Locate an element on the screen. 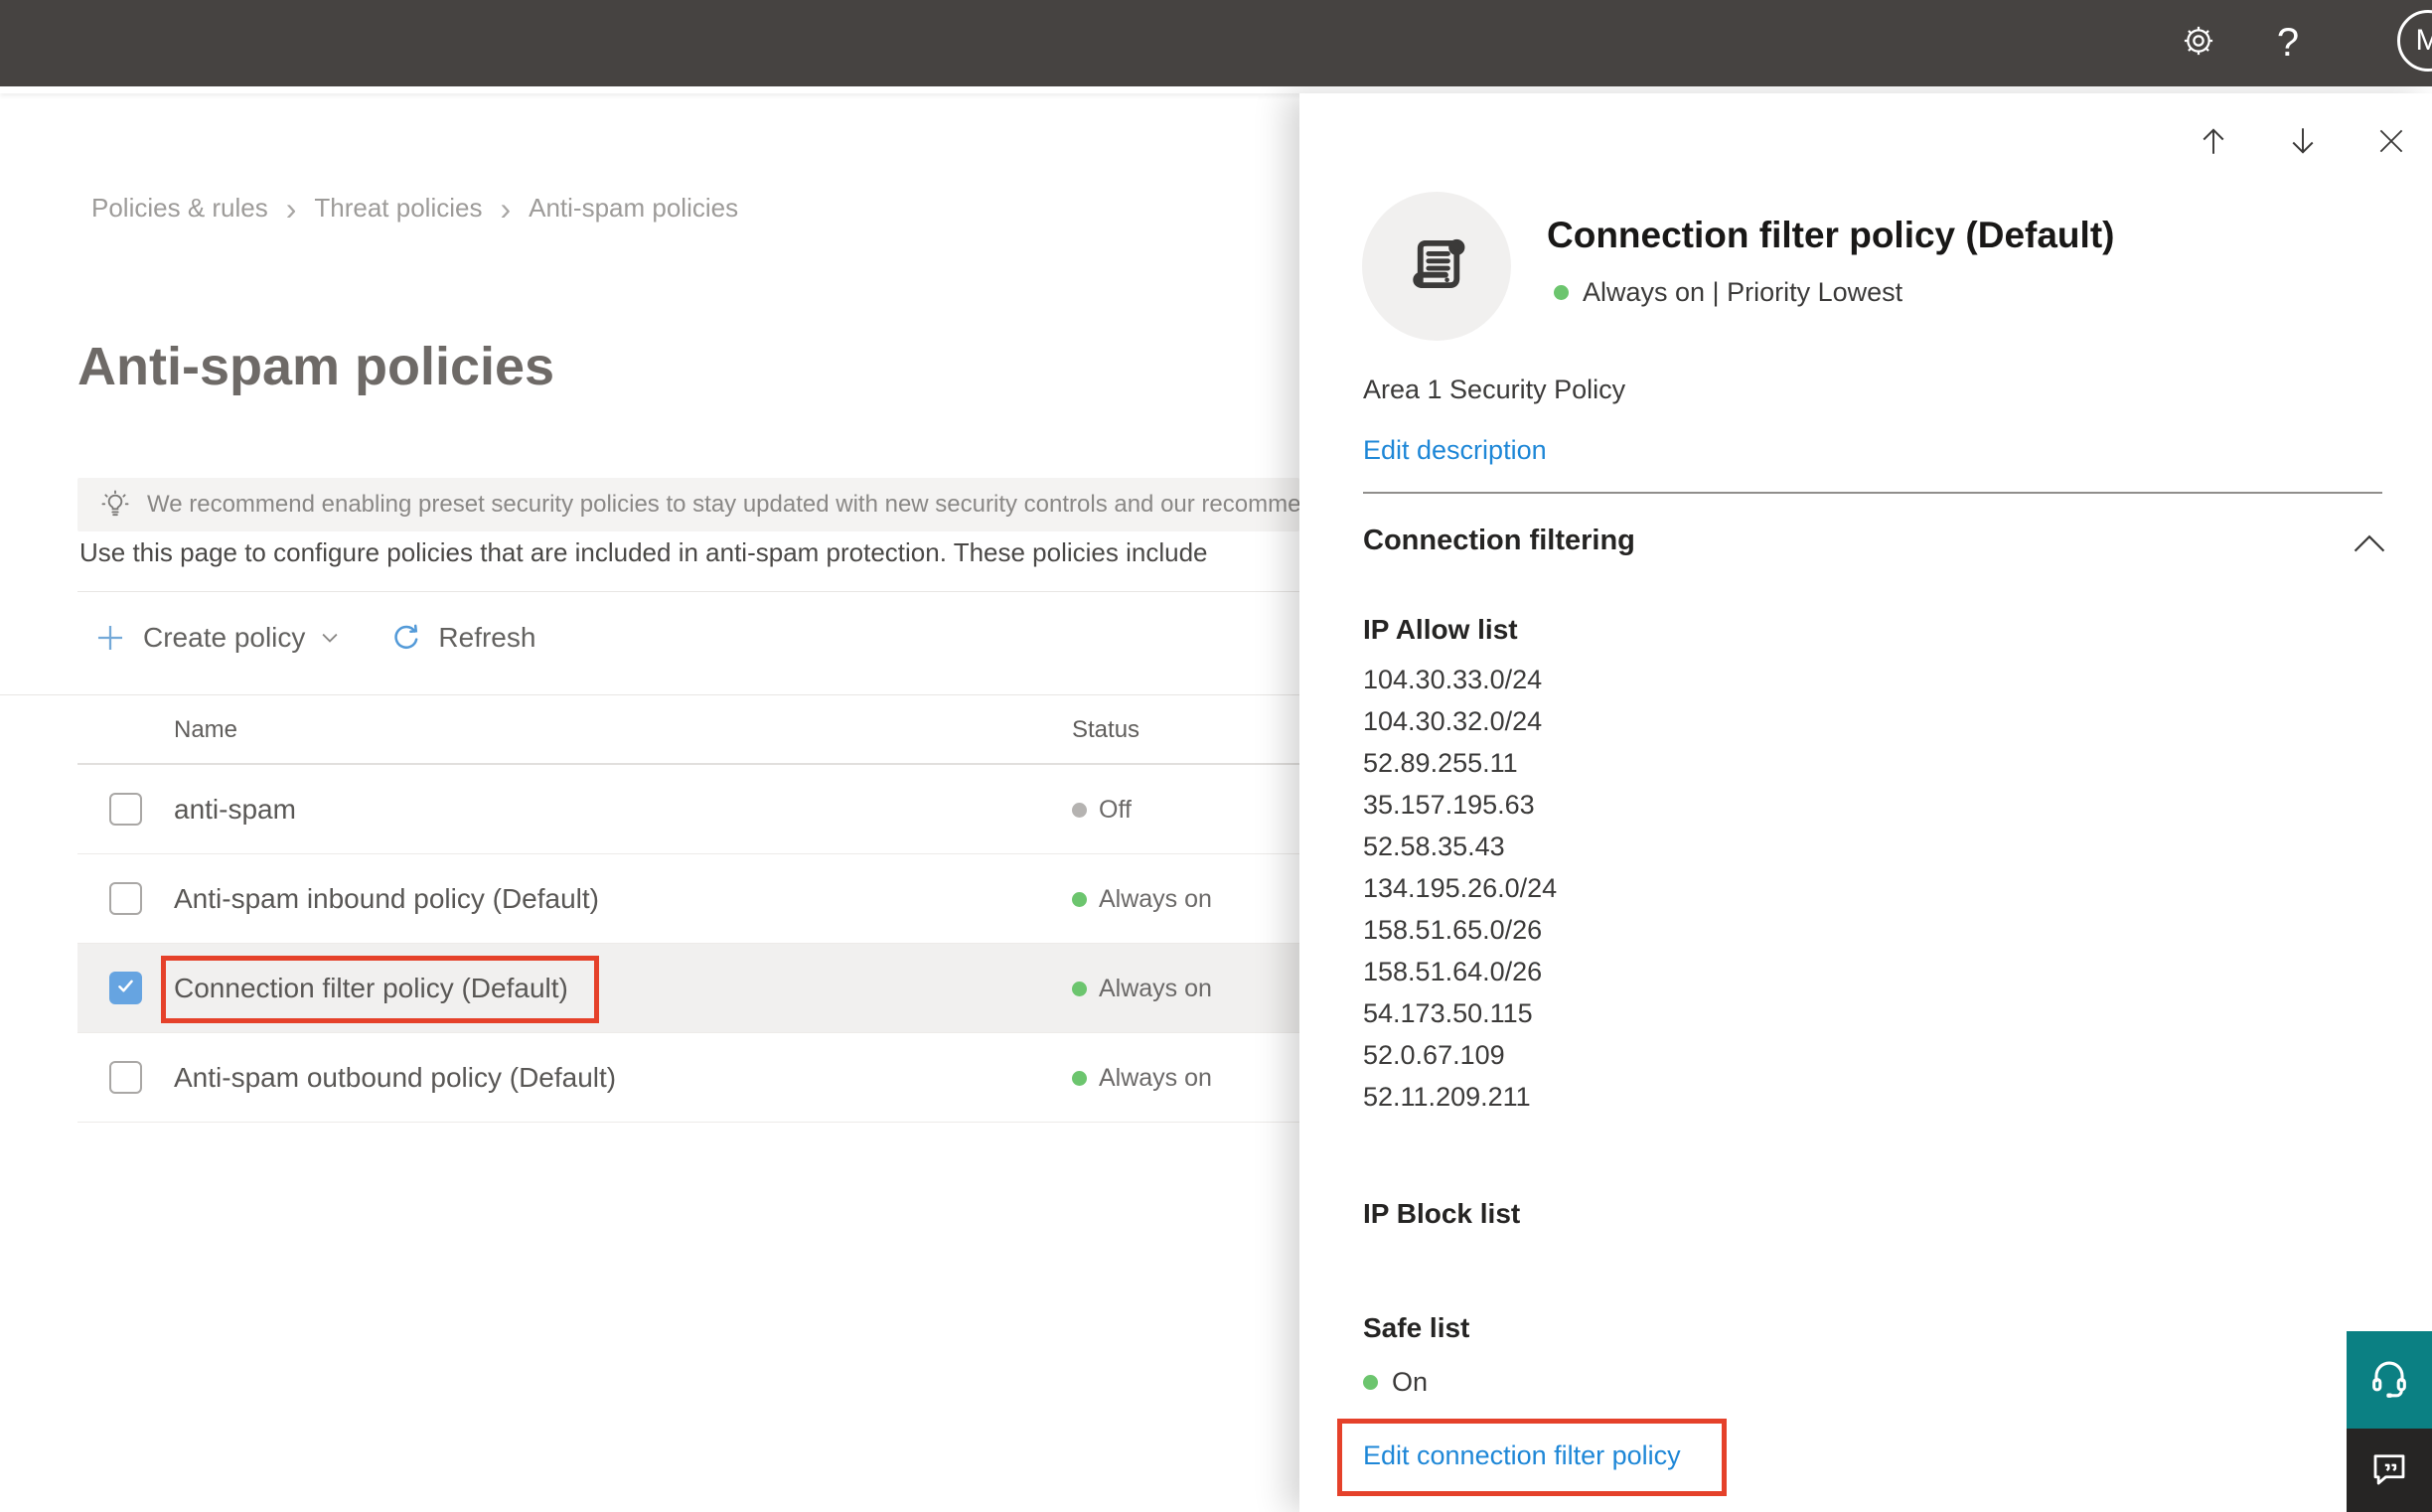 This screenshot has height=1512, width=2432. policy-name: Anti-spam outbound policy (Default) is located at coordinates (395, 1078).